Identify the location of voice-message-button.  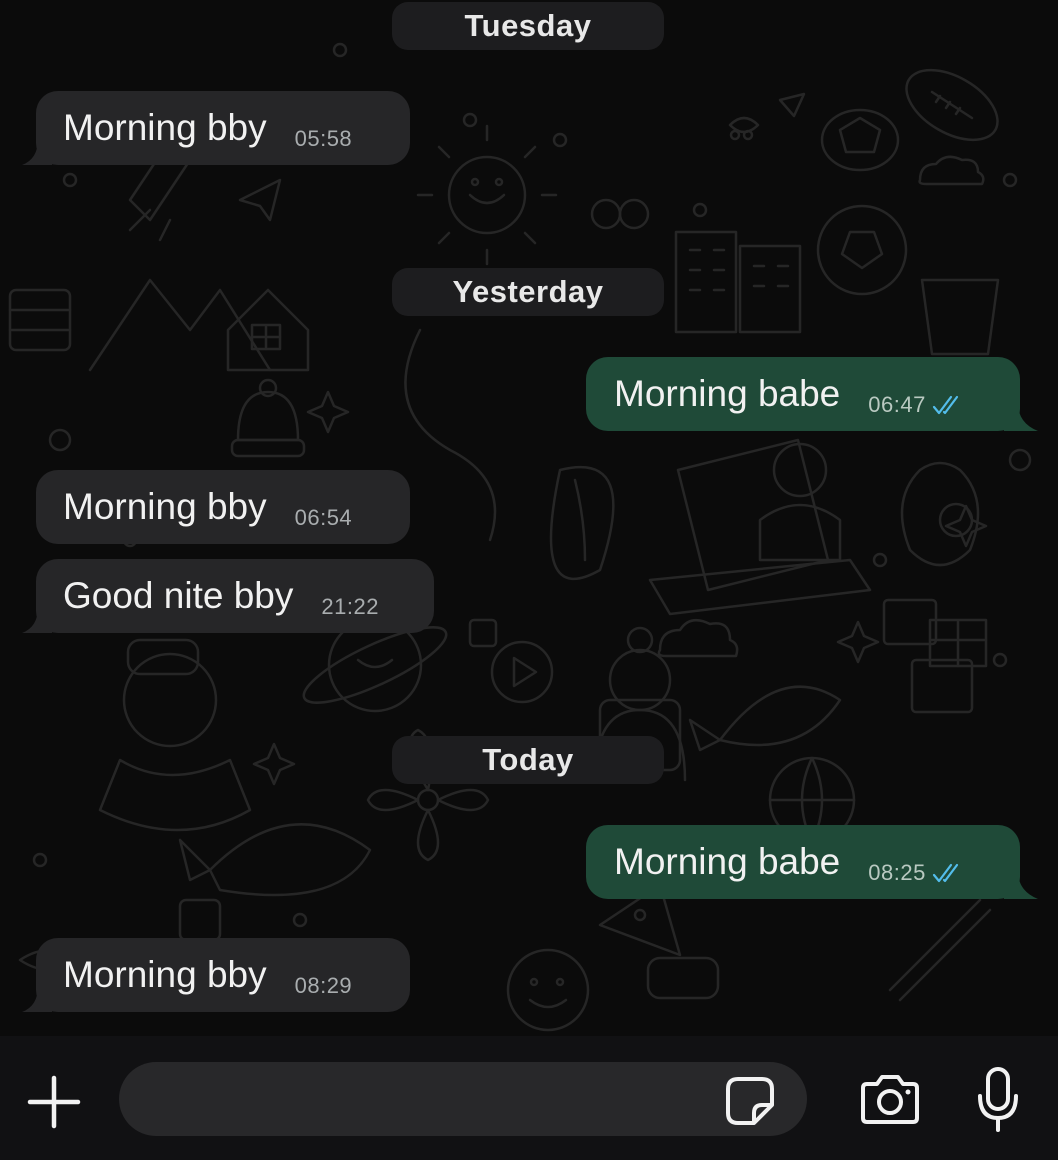
(998, 1100).